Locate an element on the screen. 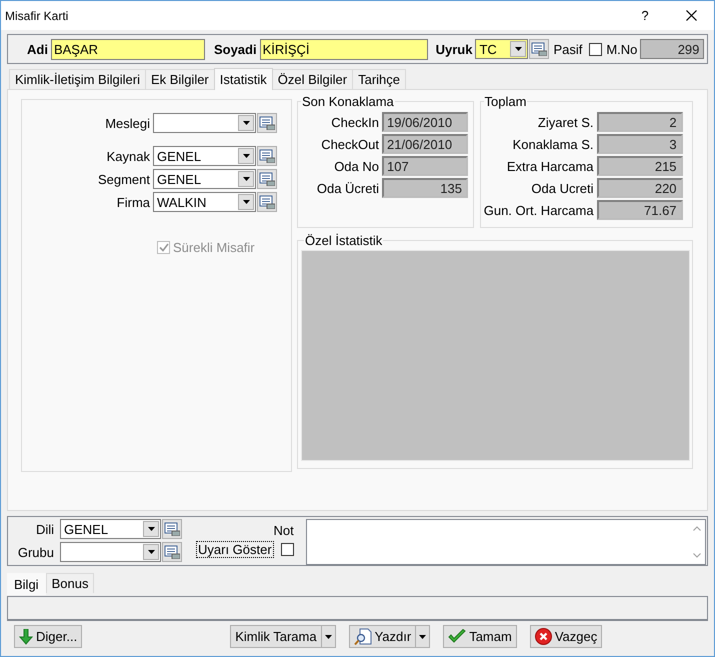  value-field: 220 is located at coordinates (639, 188).